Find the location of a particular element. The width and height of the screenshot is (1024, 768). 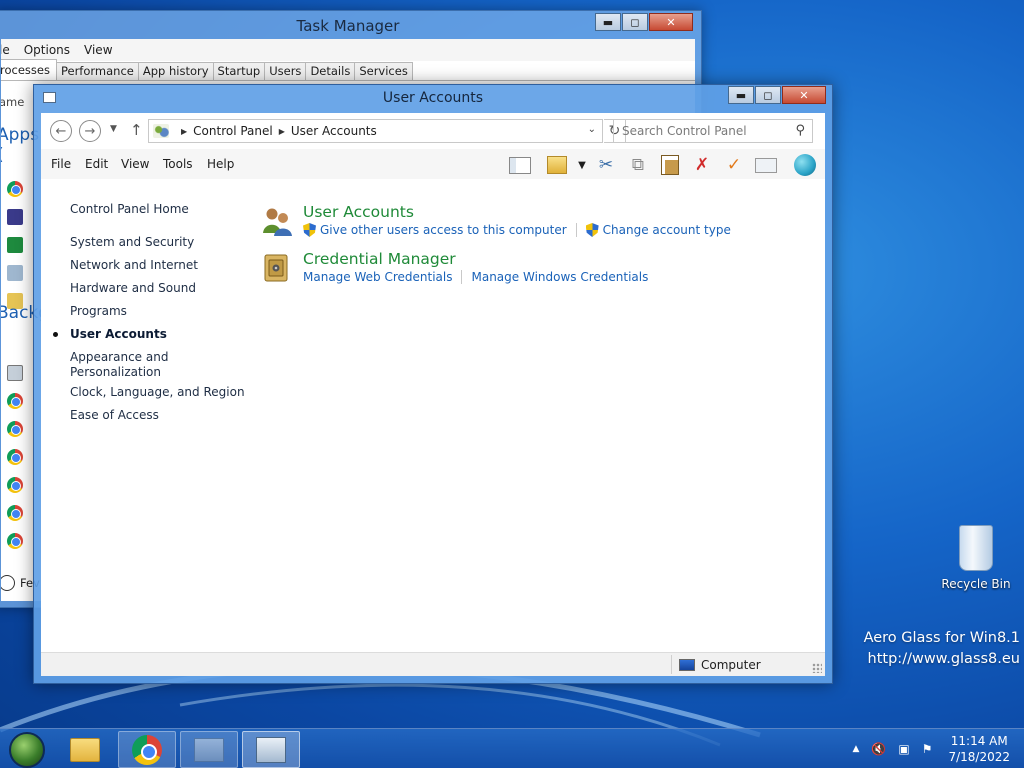

paste-icon is located at coordinates (670, 165).